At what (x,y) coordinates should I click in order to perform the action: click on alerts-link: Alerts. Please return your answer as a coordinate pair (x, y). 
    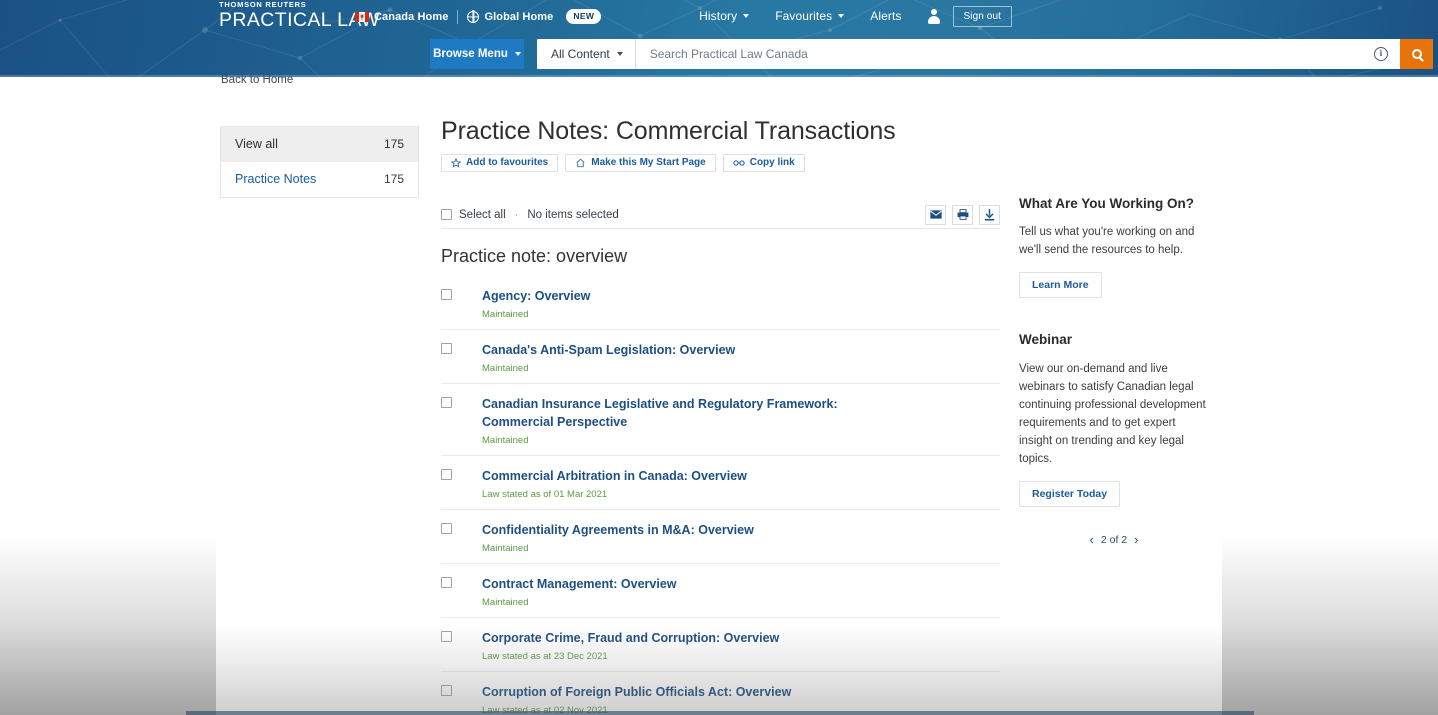
    Looking at the image, I should click on (885, 16).